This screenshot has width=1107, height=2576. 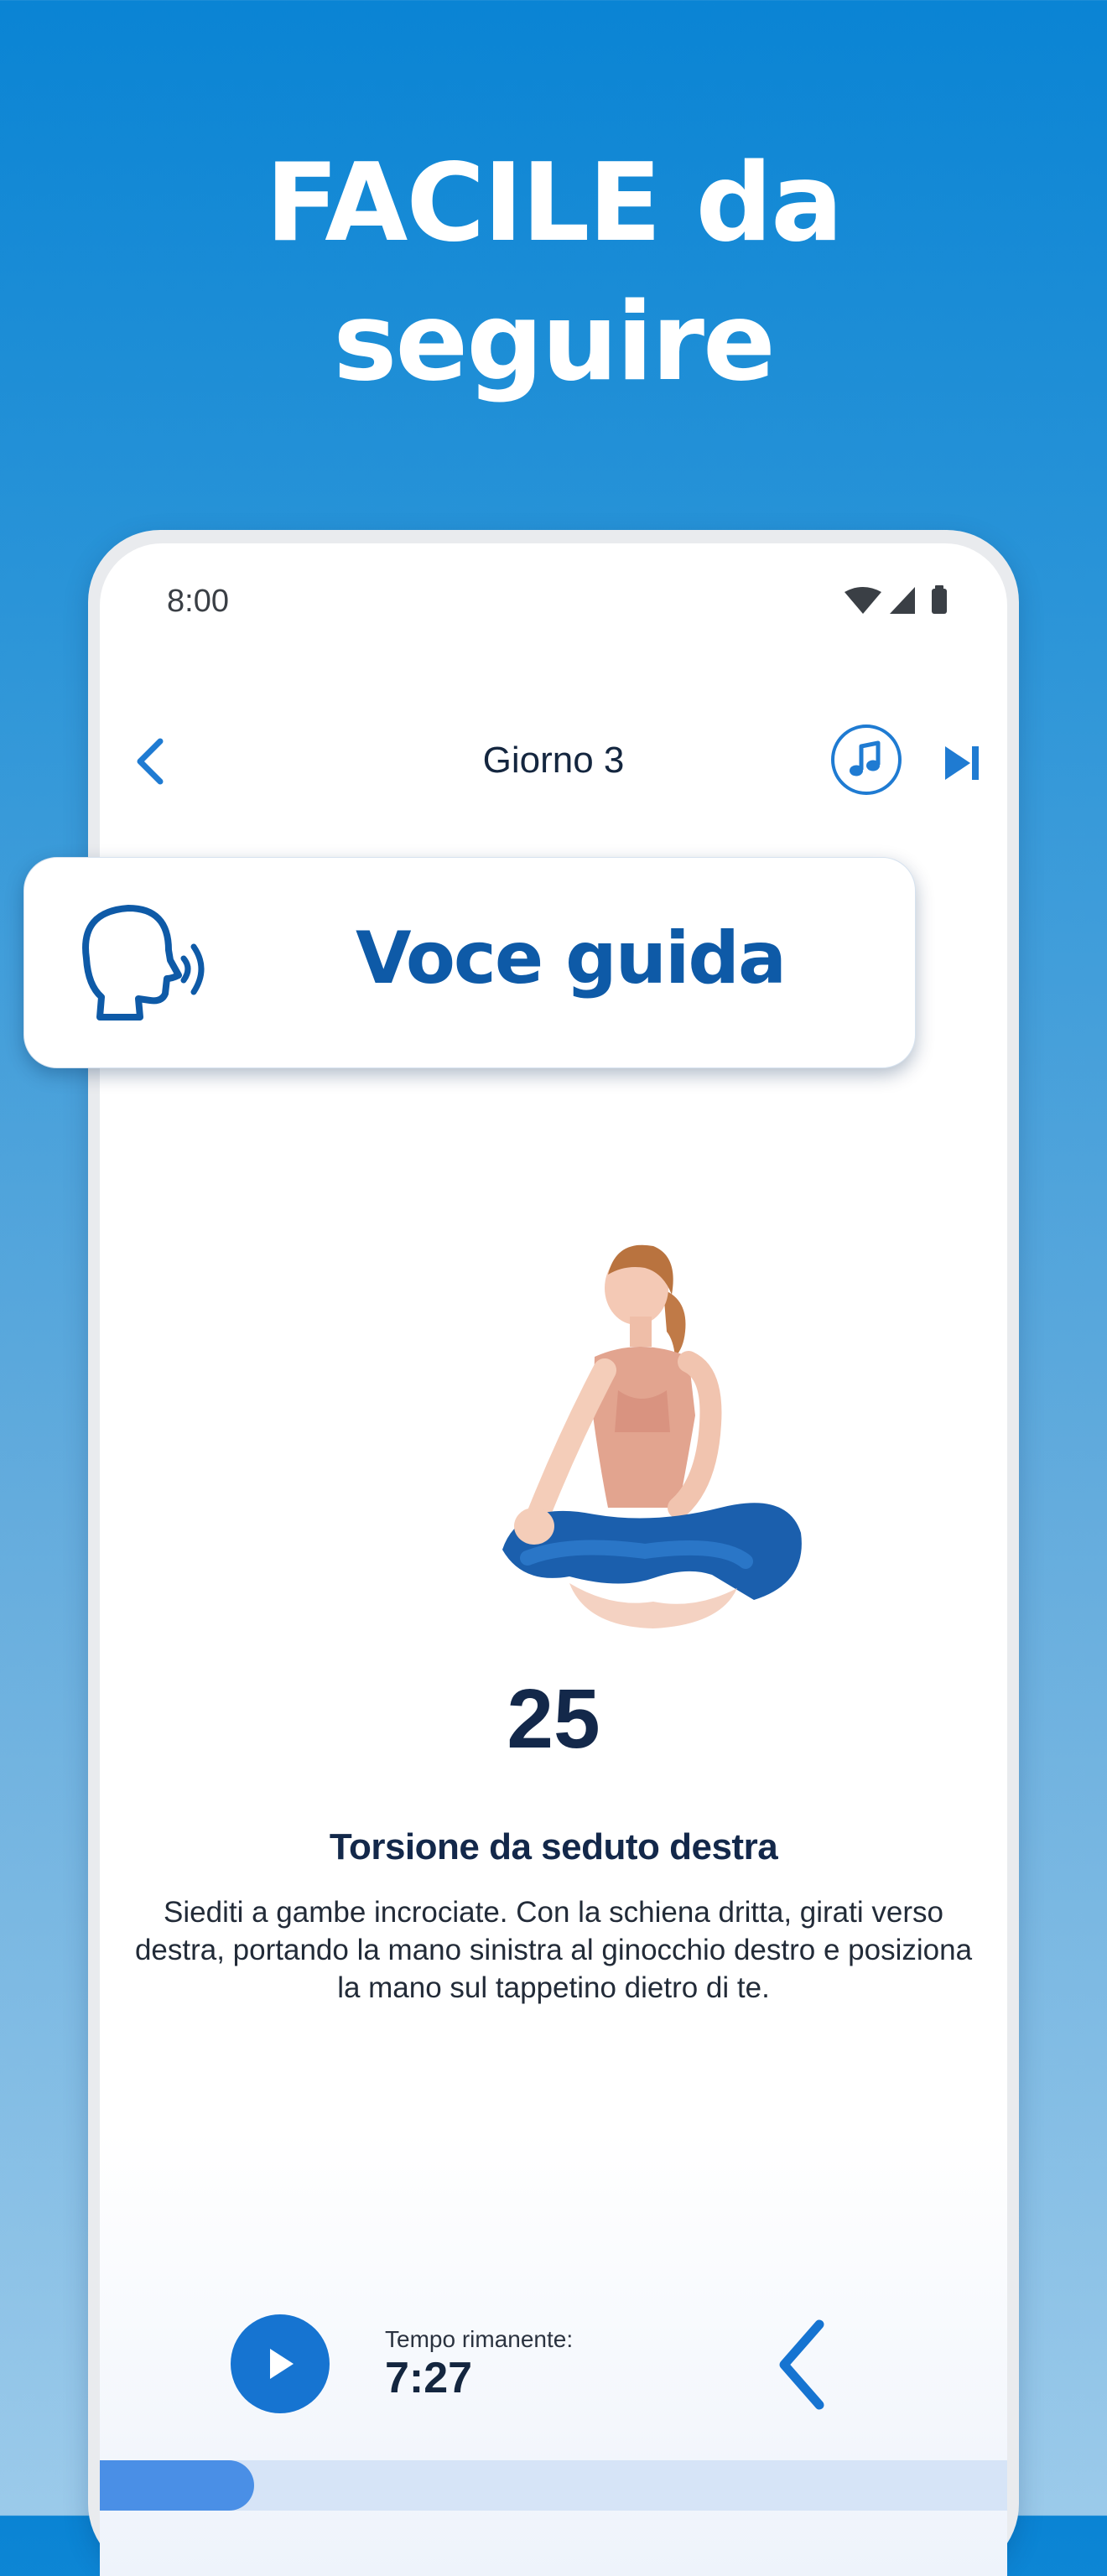 I want to click on music-button, so click(x=867, y=759).